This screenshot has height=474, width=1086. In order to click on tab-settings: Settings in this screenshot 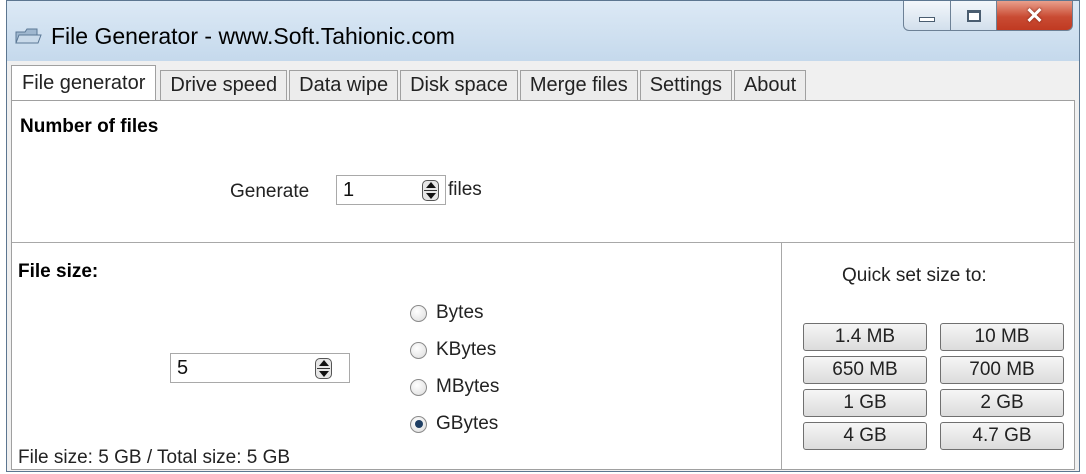, I will do `click(685, 85)`.